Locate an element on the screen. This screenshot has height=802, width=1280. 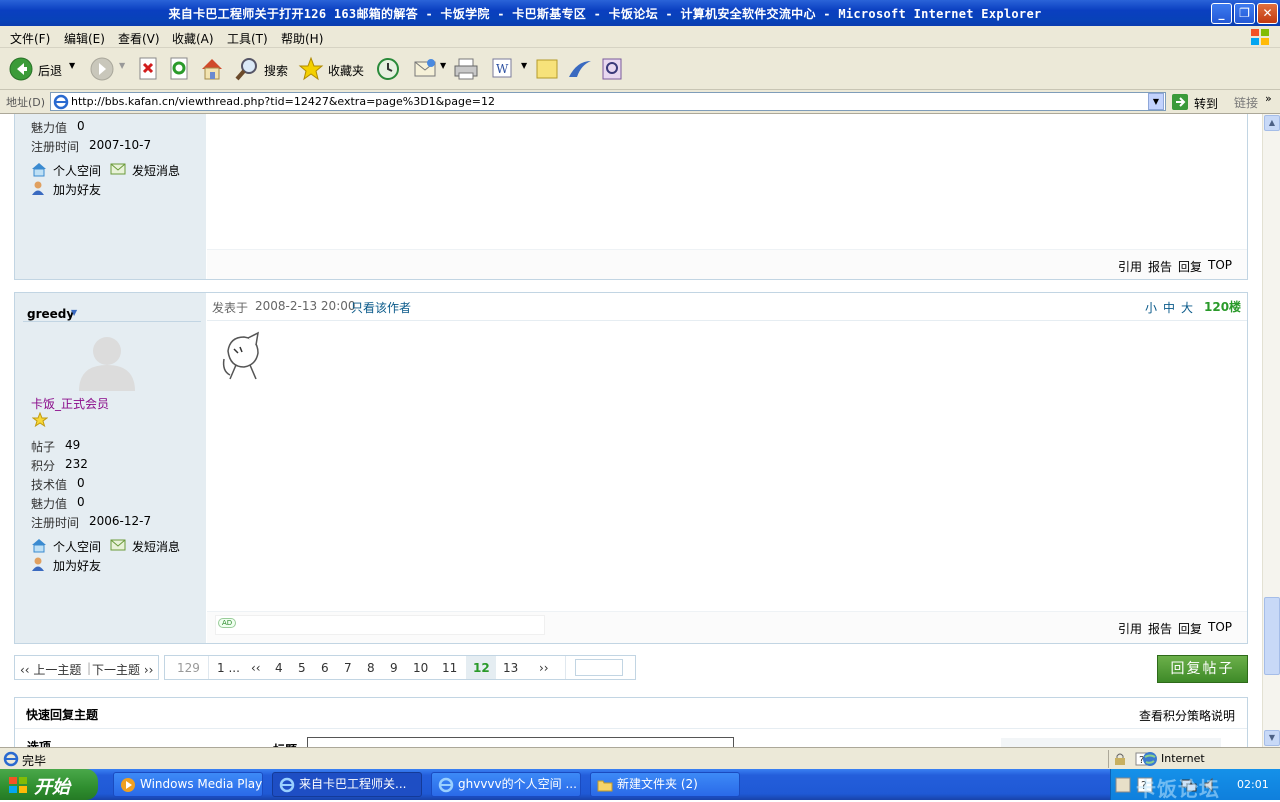
page-link: 9 is located at coordinates (394, 668).